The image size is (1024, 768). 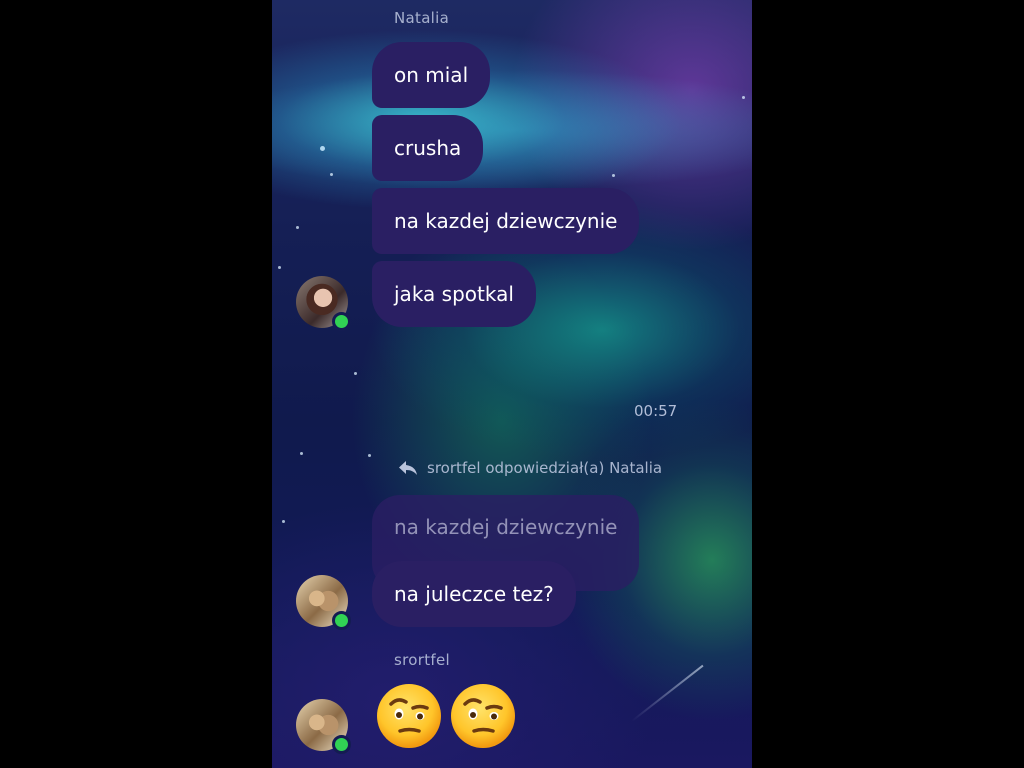 What do you see at coordinates (656, 411) in the screenshot?
I see `message-timestamp: 00:57` at bounding box center [656, 411].